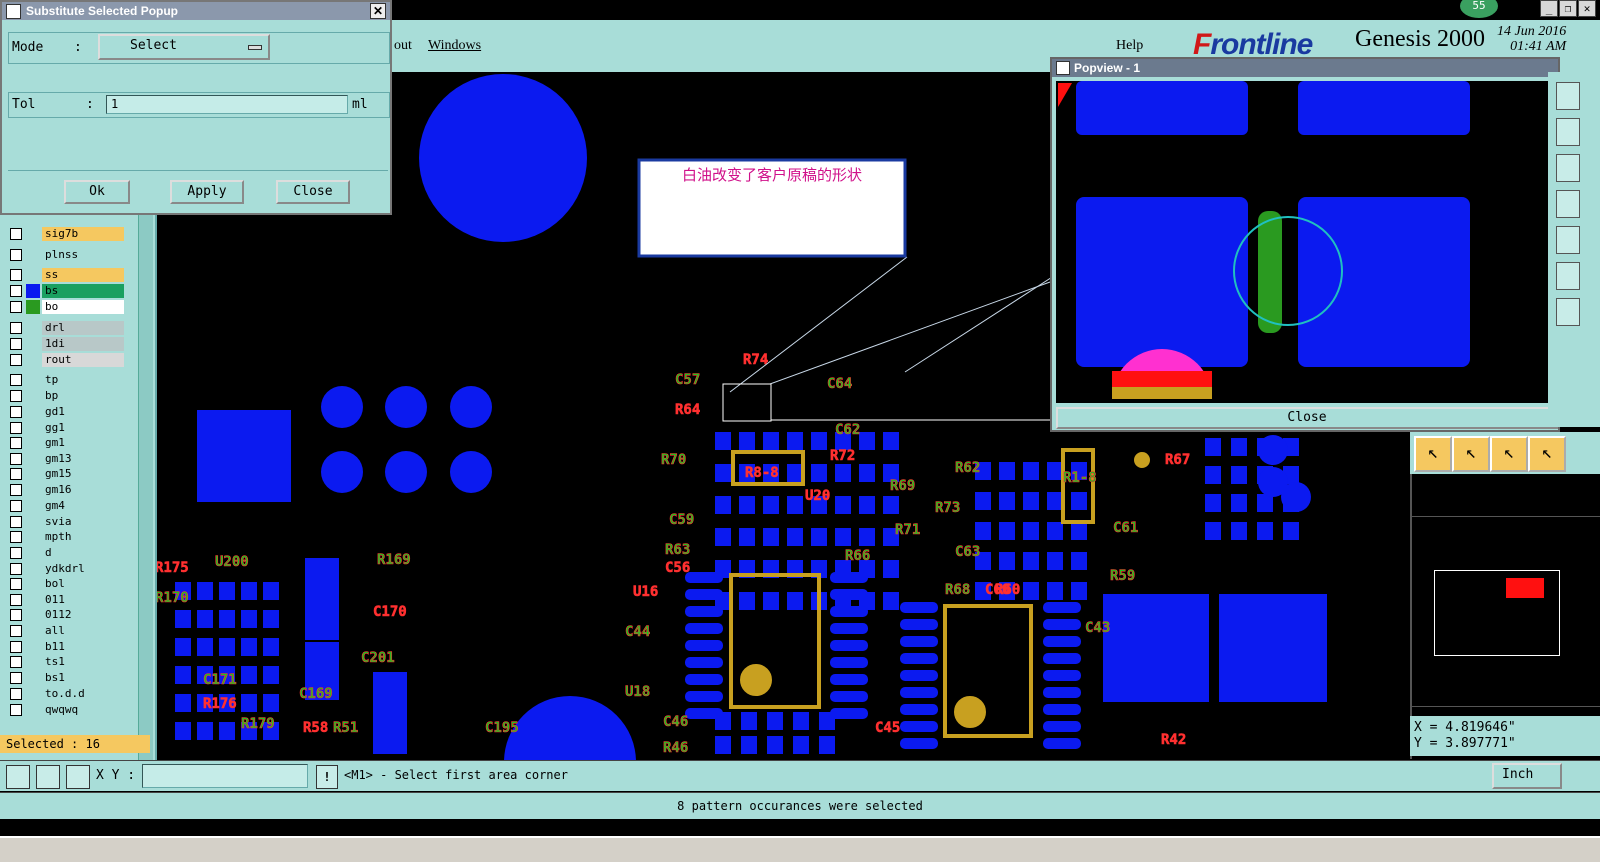  What do you see at coordinates (677, 568) in the screenshot?
I see `pcb-component-label: C56` at bounding box center [677, 568].